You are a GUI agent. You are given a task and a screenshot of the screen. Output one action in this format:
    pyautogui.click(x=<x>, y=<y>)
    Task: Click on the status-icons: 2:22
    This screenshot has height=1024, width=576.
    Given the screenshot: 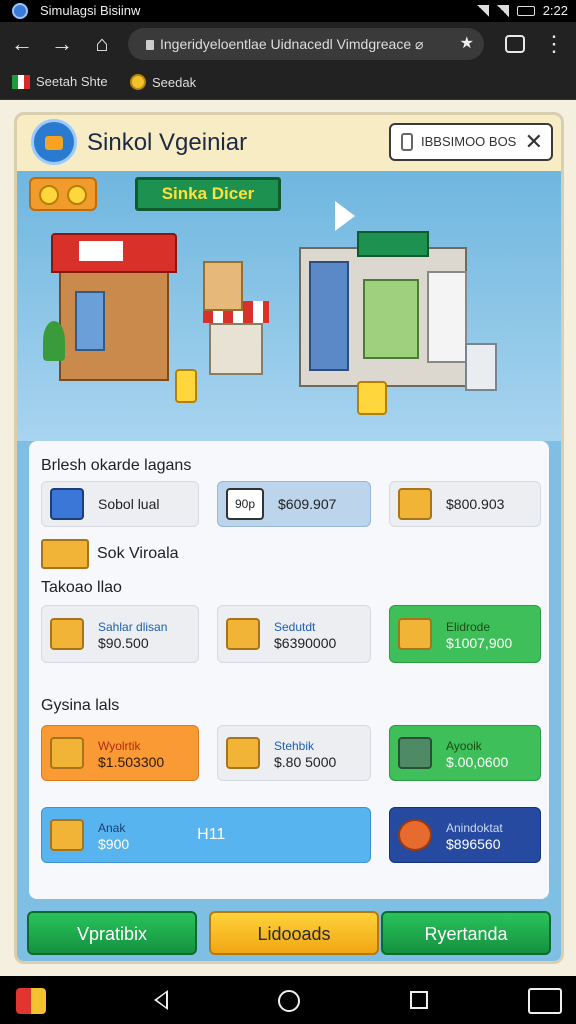 What is the action you would take?
    pyautogui.click(x=522, y=10)
    